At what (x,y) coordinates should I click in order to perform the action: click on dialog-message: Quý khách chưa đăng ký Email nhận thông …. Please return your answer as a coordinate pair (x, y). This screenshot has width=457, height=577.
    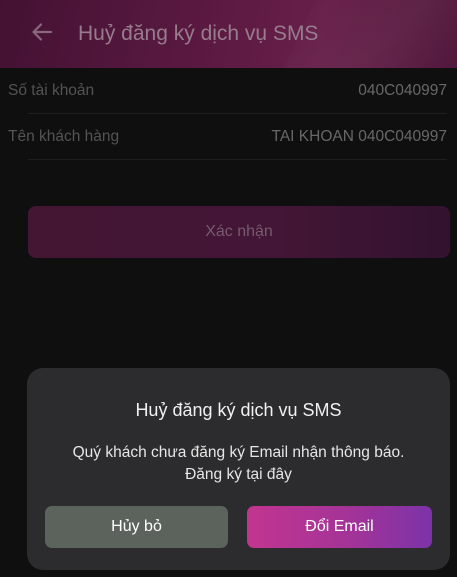
    Looking at the image, I should click on (238, 464).